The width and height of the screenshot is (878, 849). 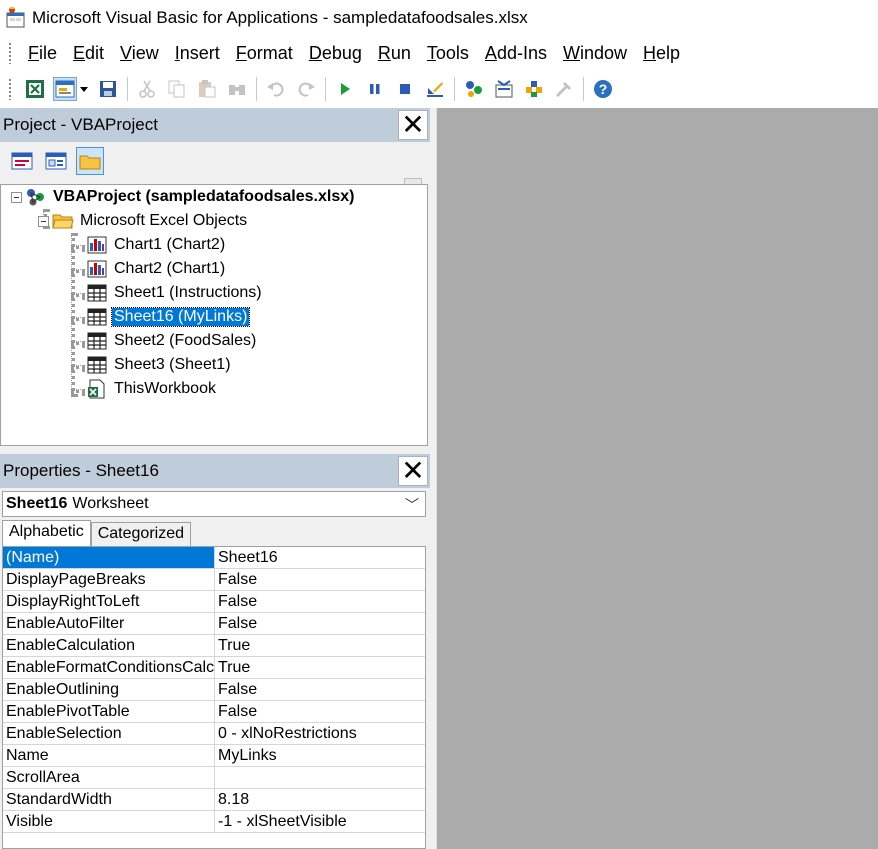 I want to click on menu-help: Help, so click(x=661, y=53).